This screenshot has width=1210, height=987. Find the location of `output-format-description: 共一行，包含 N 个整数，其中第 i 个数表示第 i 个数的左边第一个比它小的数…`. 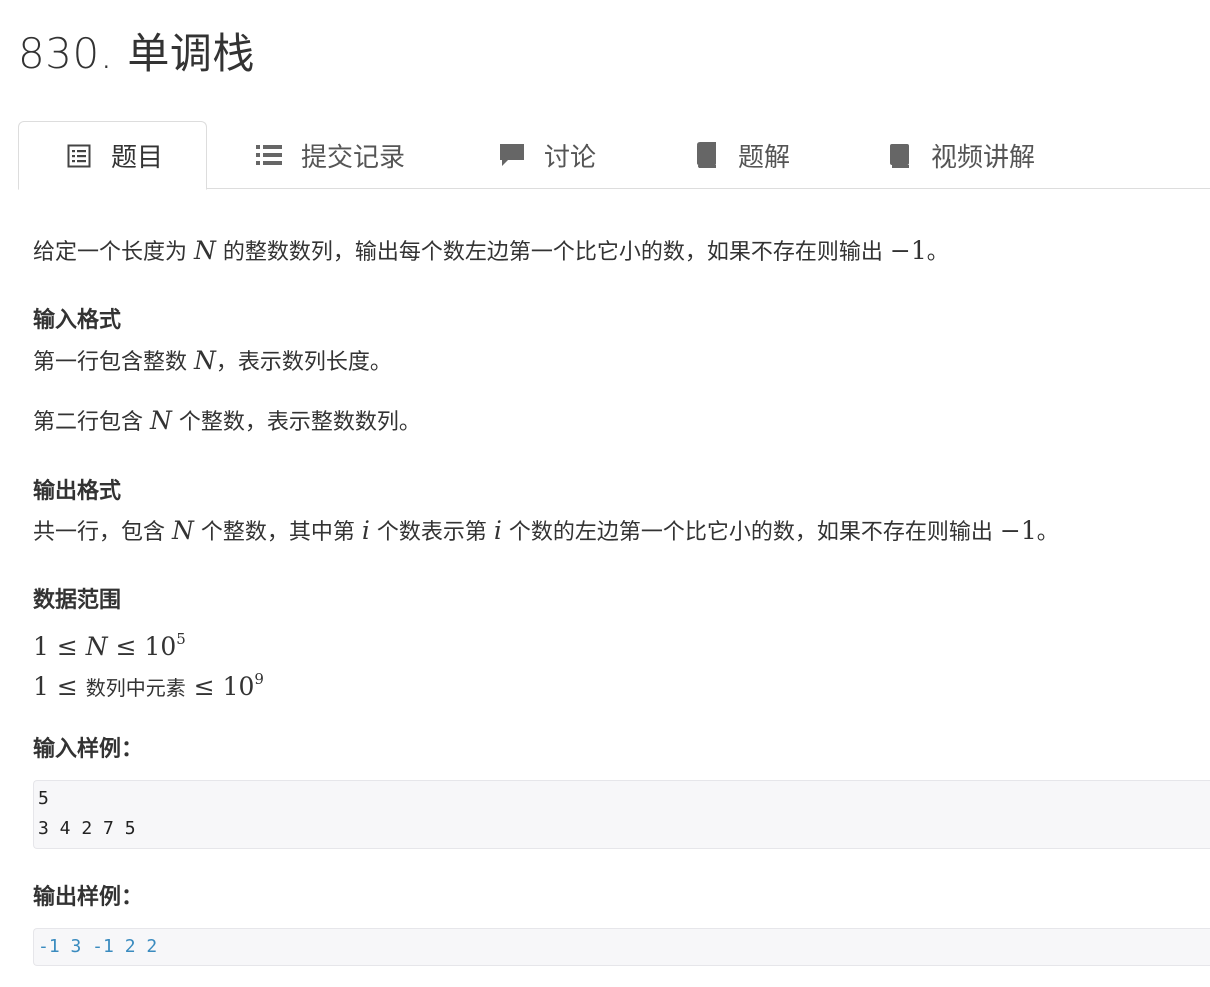

output-format-description: 共一行，包含 N 个整数，其中第 i 个数表示第 i 个数的左边第一个比它小的数… is located at coordinates (546, 530).